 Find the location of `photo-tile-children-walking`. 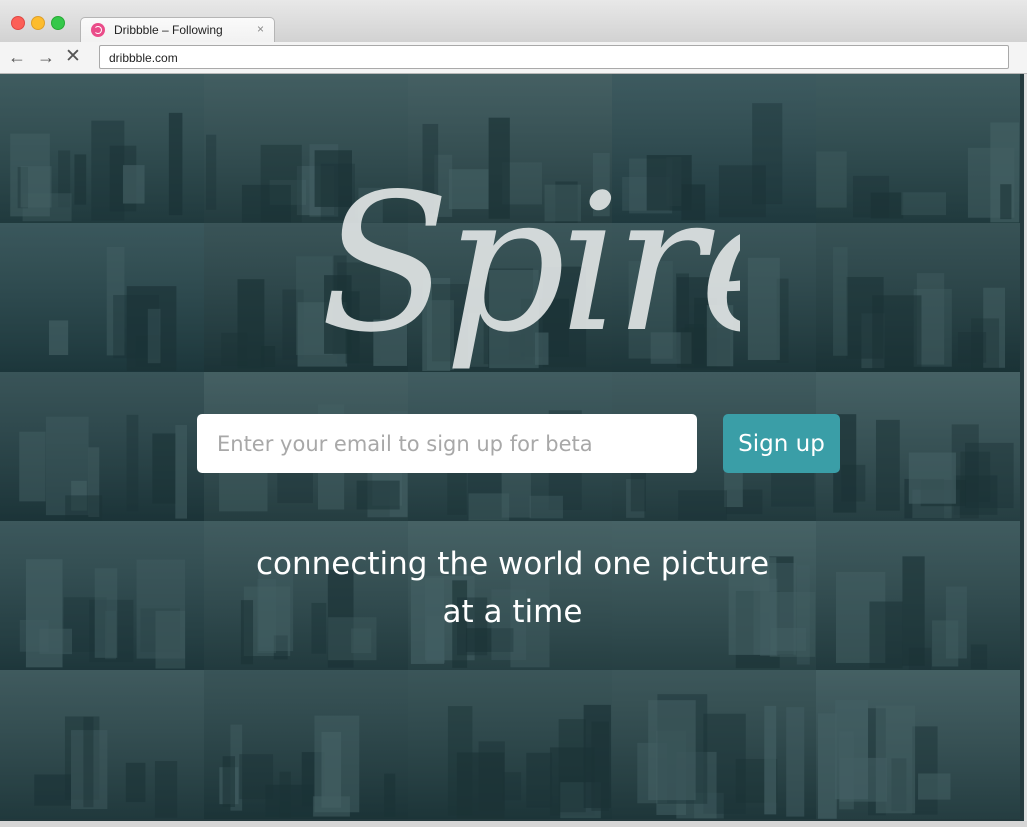

photo-tile-children-walking is located at coordinates (918, 744).